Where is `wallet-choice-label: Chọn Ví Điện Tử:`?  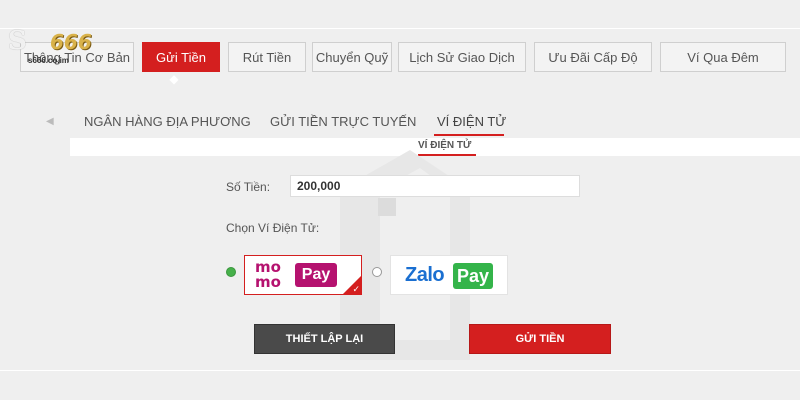 wallet-choice-label: Chọn Ví Điện Tử: is located at coordinates (273, 228).